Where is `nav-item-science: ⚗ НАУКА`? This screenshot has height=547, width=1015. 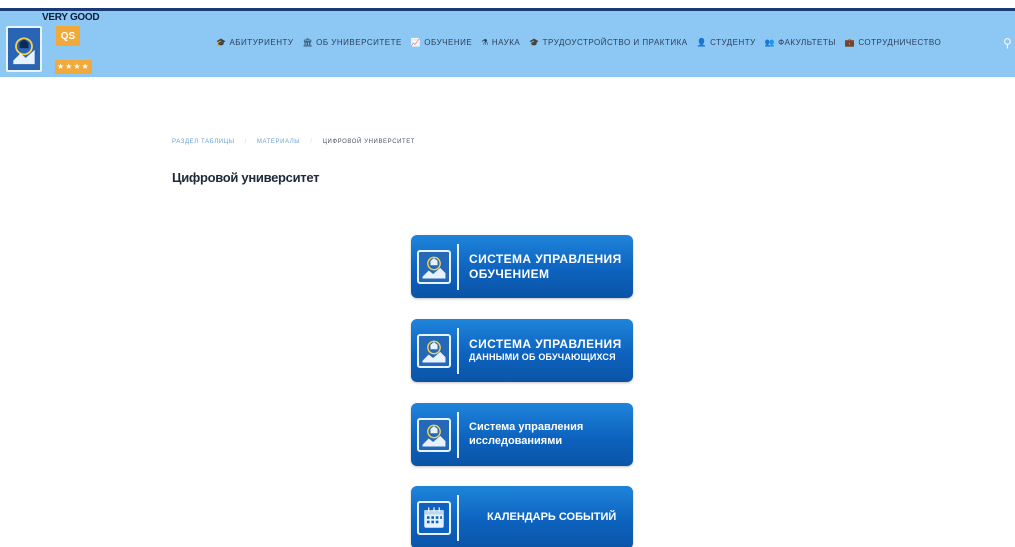 nav-item-science: ⚗ НАУКА is located at coordinates (500, 42).